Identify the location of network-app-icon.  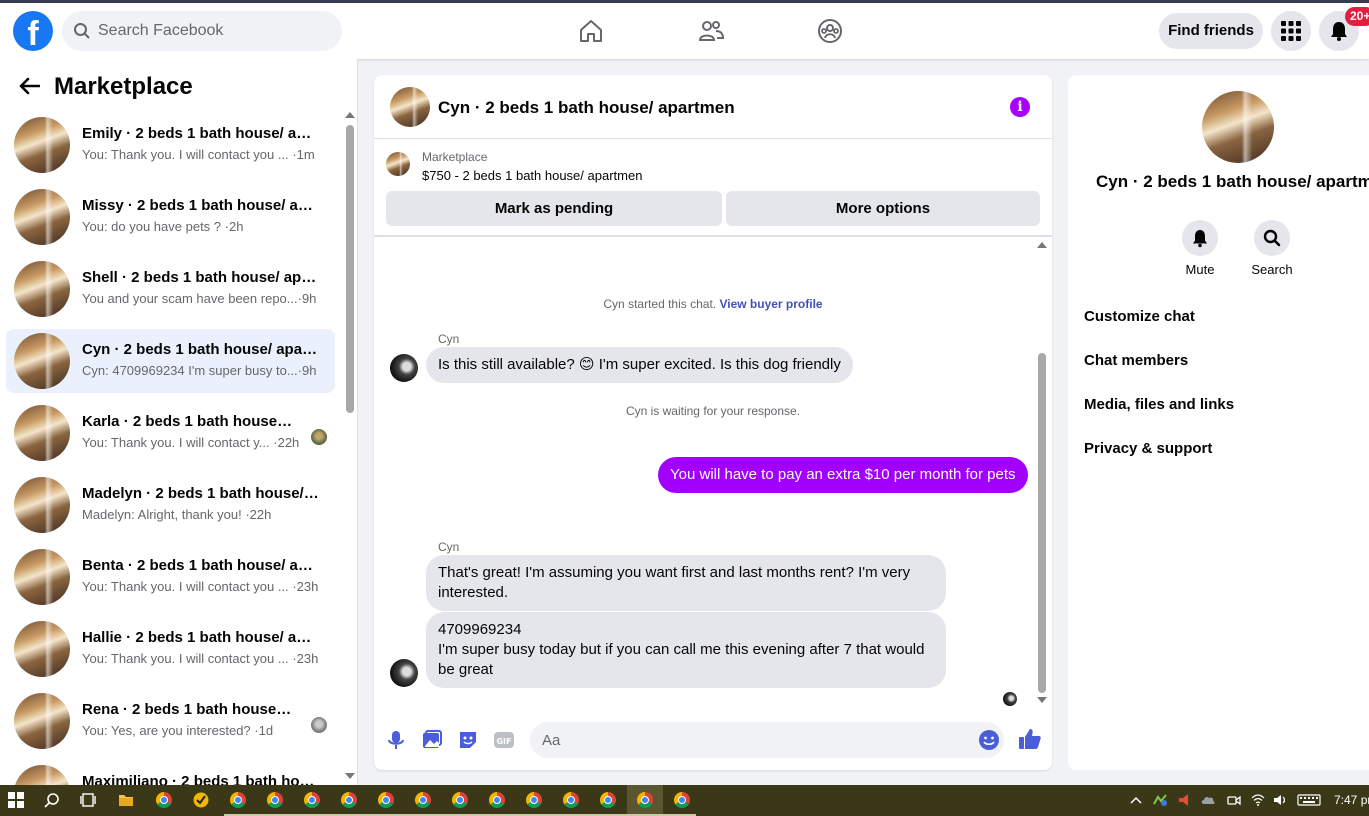
(1160, 800).